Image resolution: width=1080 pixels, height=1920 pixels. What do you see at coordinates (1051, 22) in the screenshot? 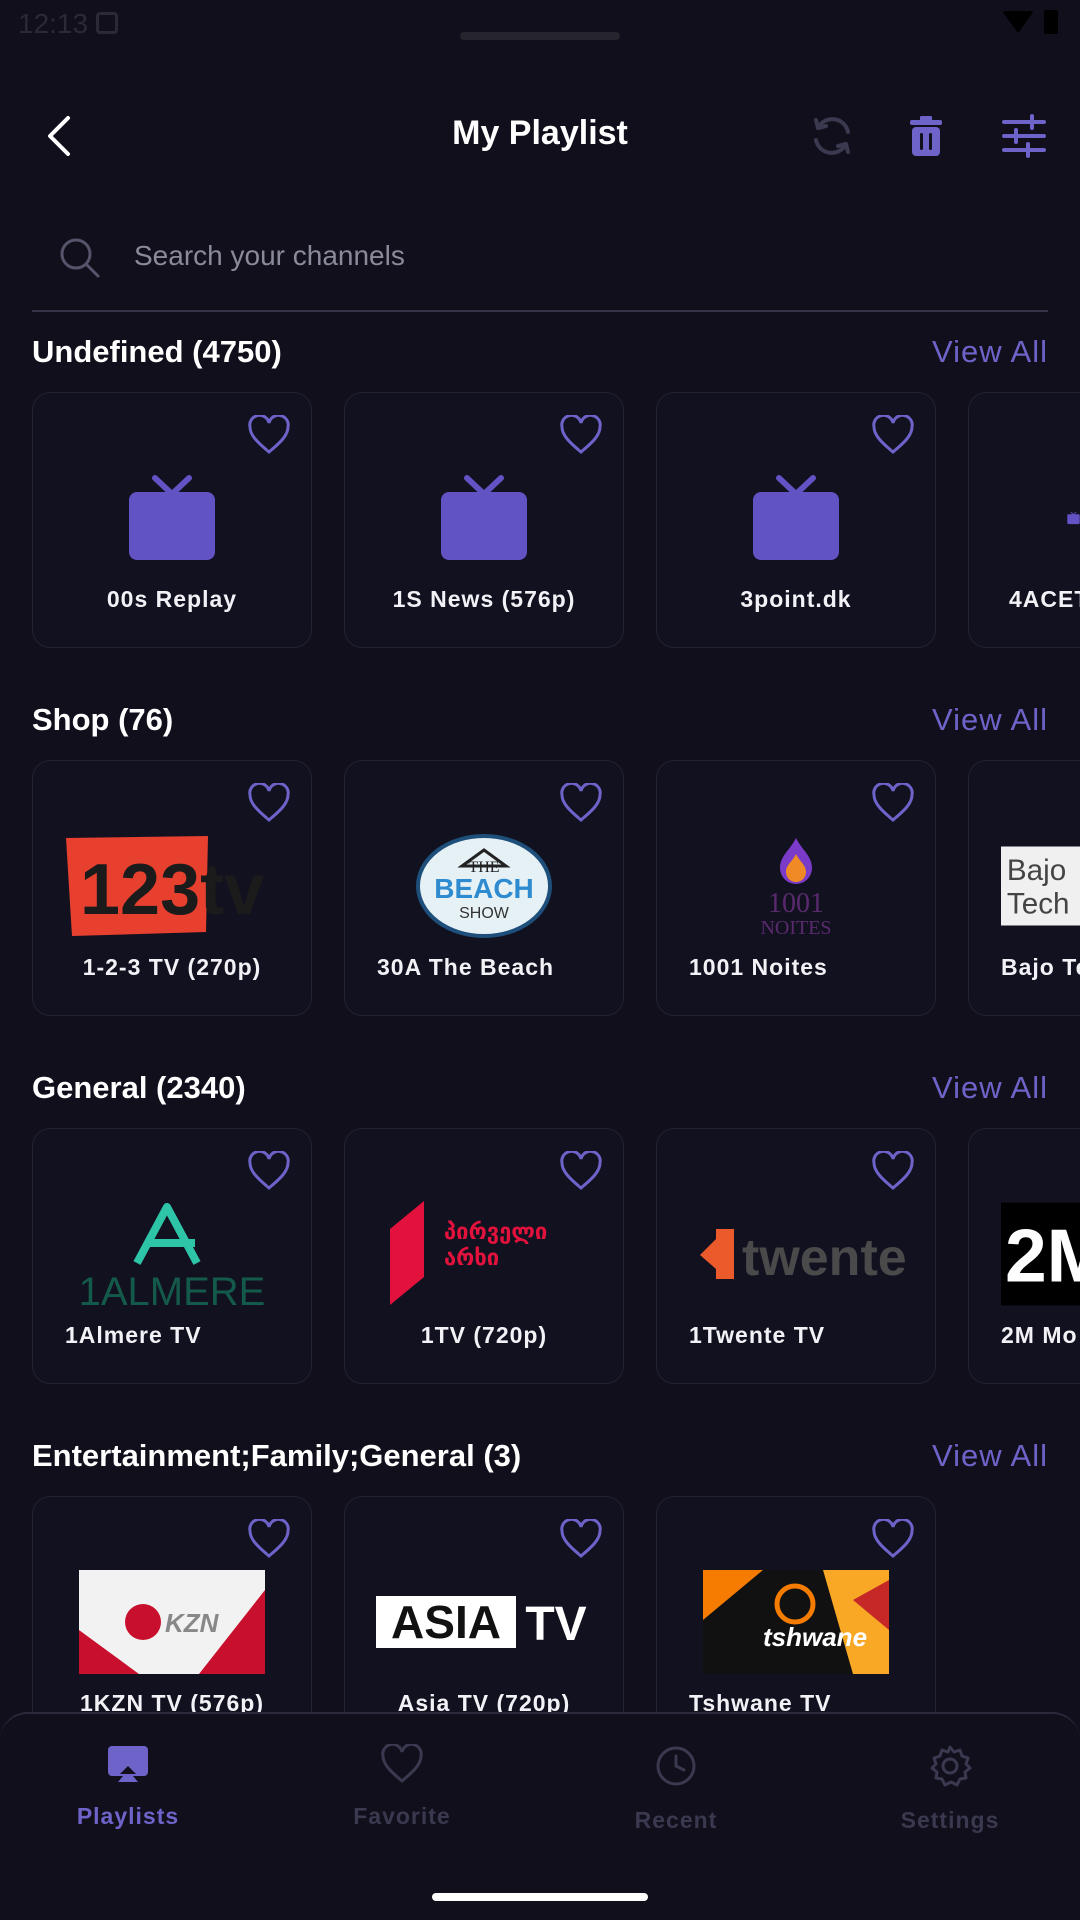
I see `battery-icon` at bounding box center [1051, 22].